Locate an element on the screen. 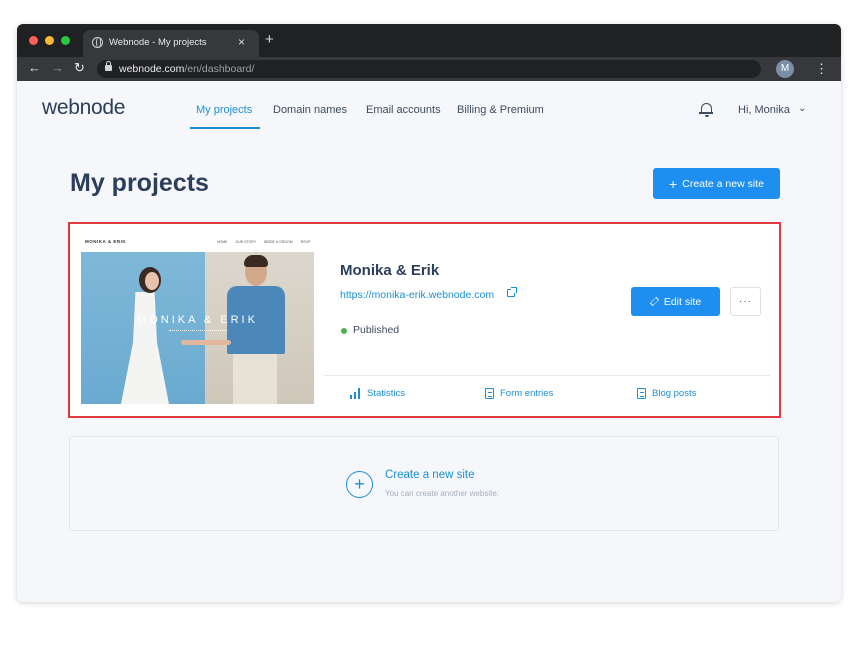  browser-toolbar: ← → ↻ webnode.com/en/dashboard/ M ⋮ is located at coordinates (429, 69).